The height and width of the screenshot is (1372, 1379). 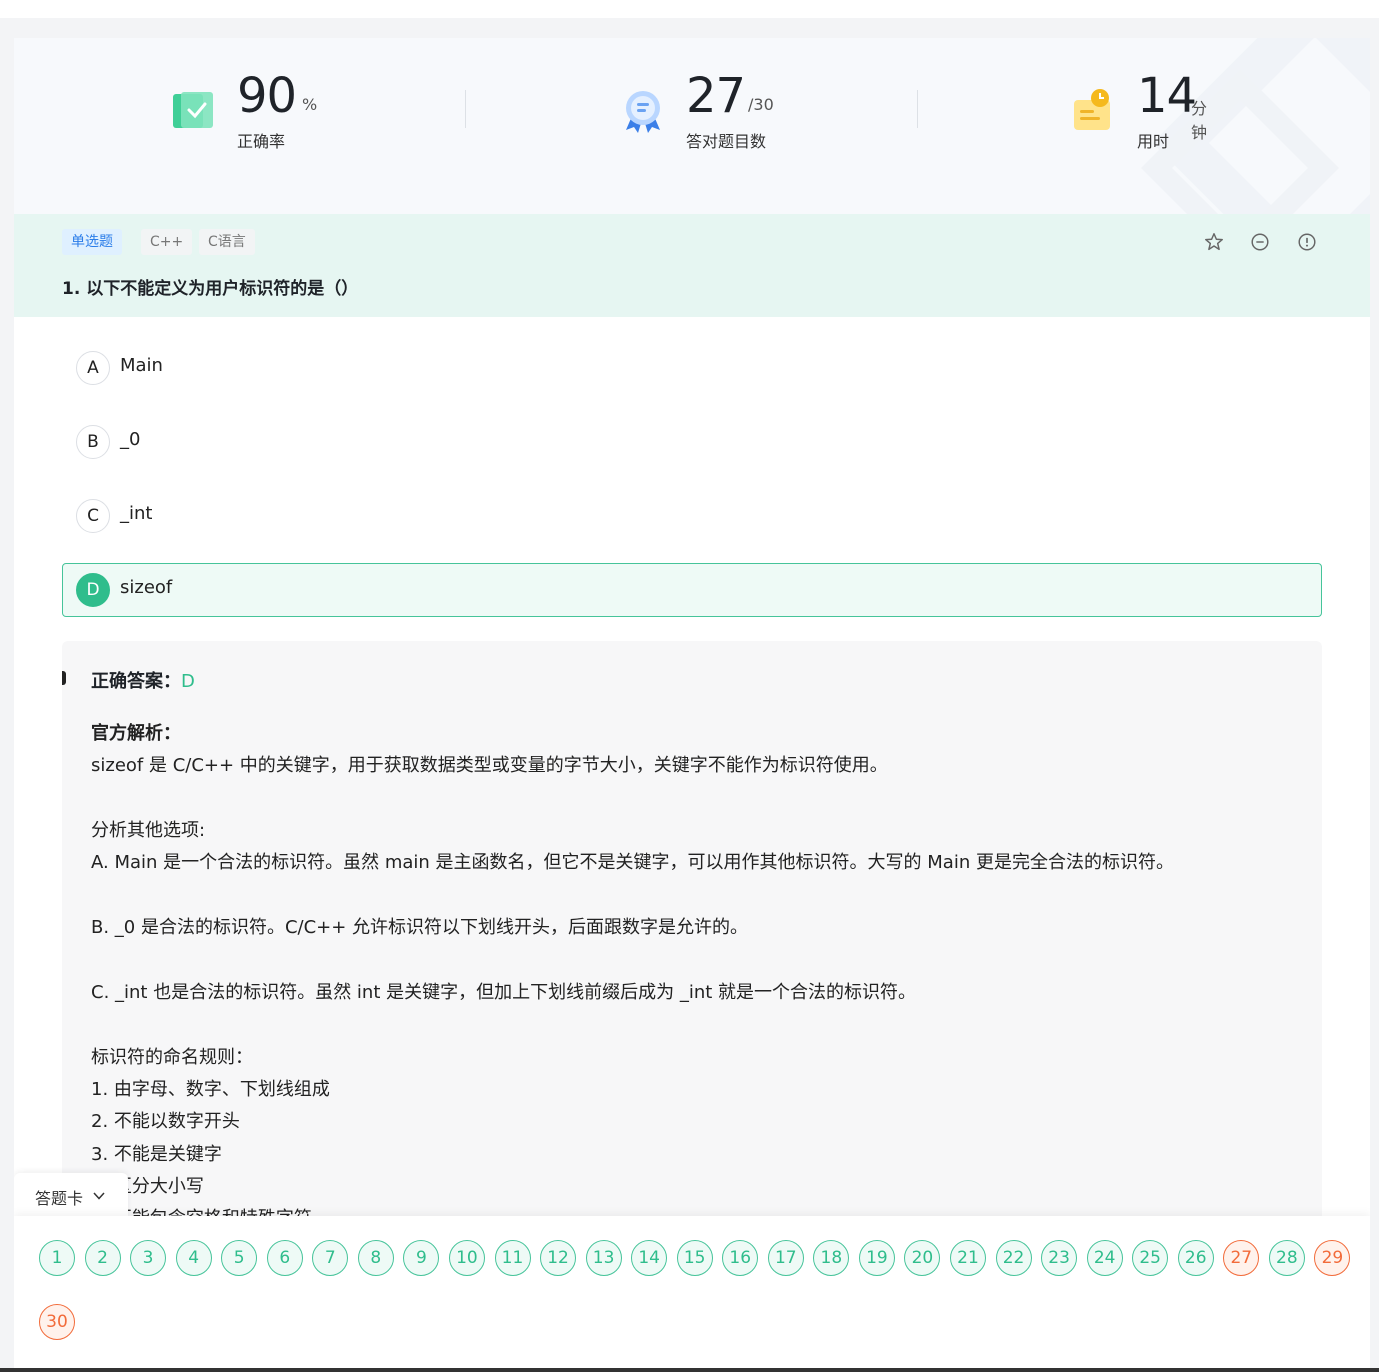 I want to click on answer-card-item-25: 25, so click(x=1150, y=1258).